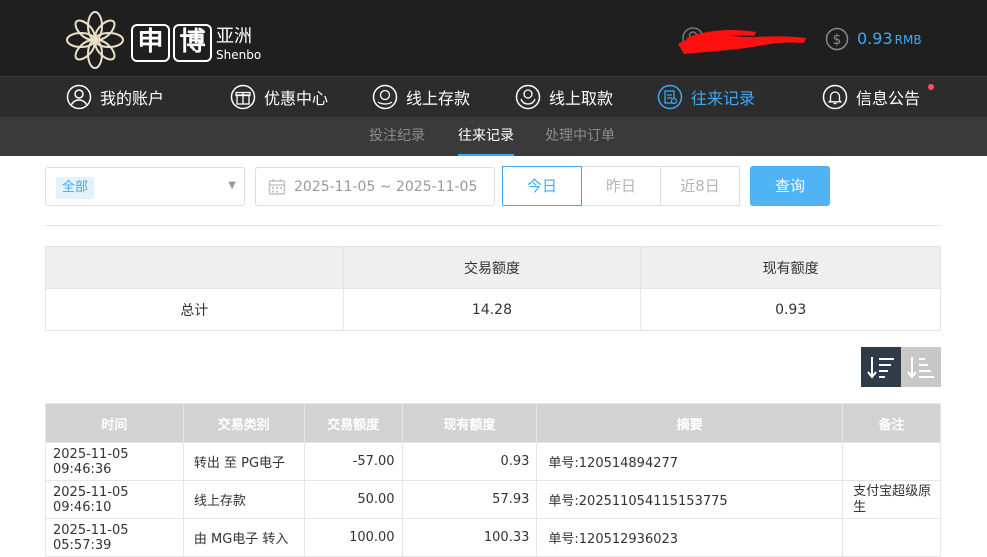 This screenshot has width=987, height=557. I want to click on column-header-note: 备注, so click(891, 423).